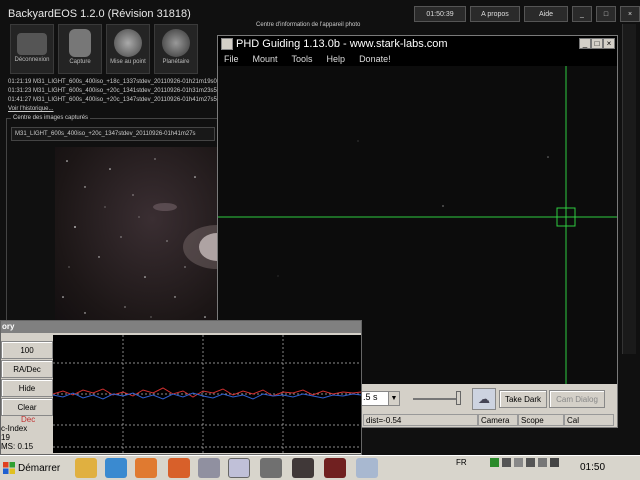 This screenshot has width=640, height=480. Describe the element at coordinates (370, 397) in the screenshot. I see `exposure-value: .5 s` at that location.